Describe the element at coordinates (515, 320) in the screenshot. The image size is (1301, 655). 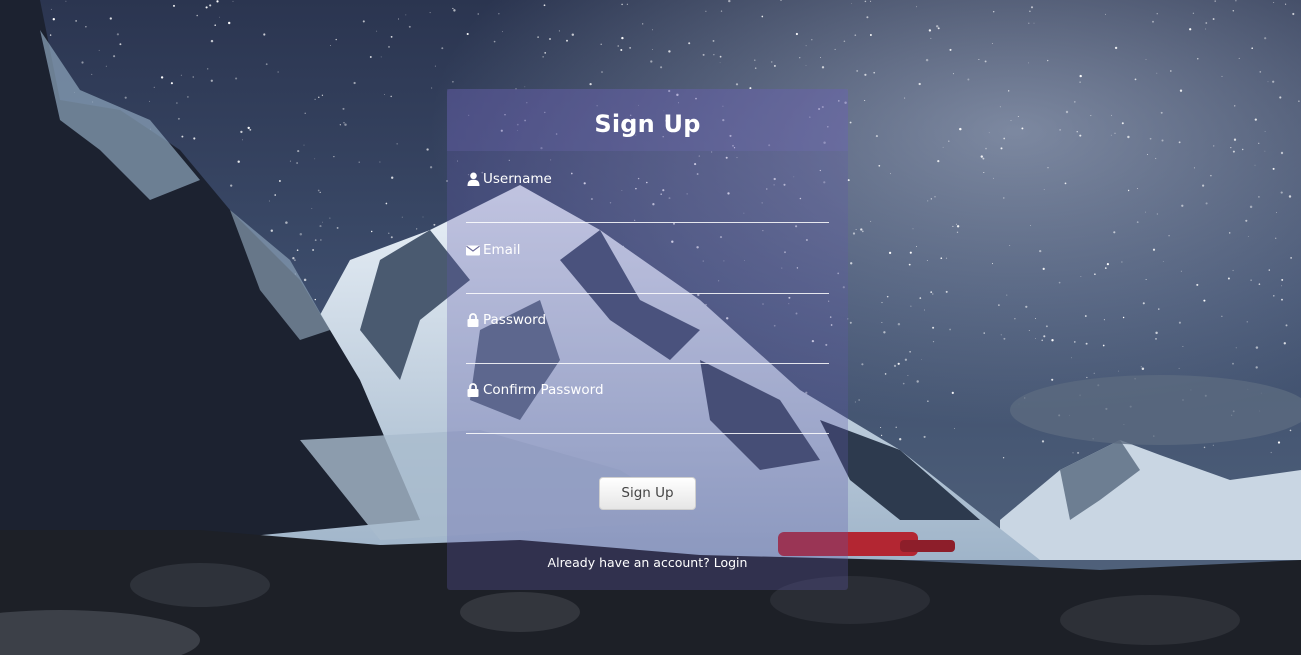
I see `password-label-text: Password` at that location.